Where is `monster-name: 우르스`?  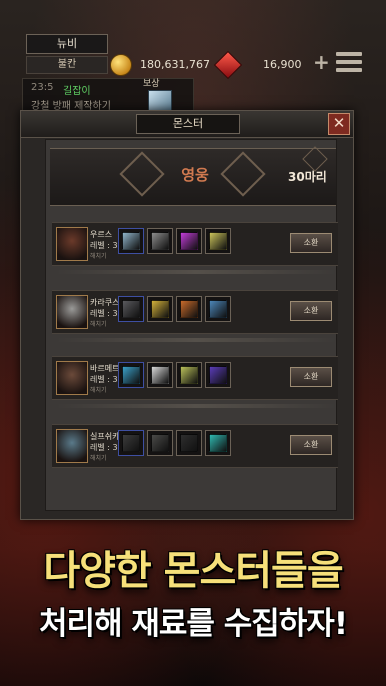 monster-name: 우르스 is located at coordinates (101, 234).